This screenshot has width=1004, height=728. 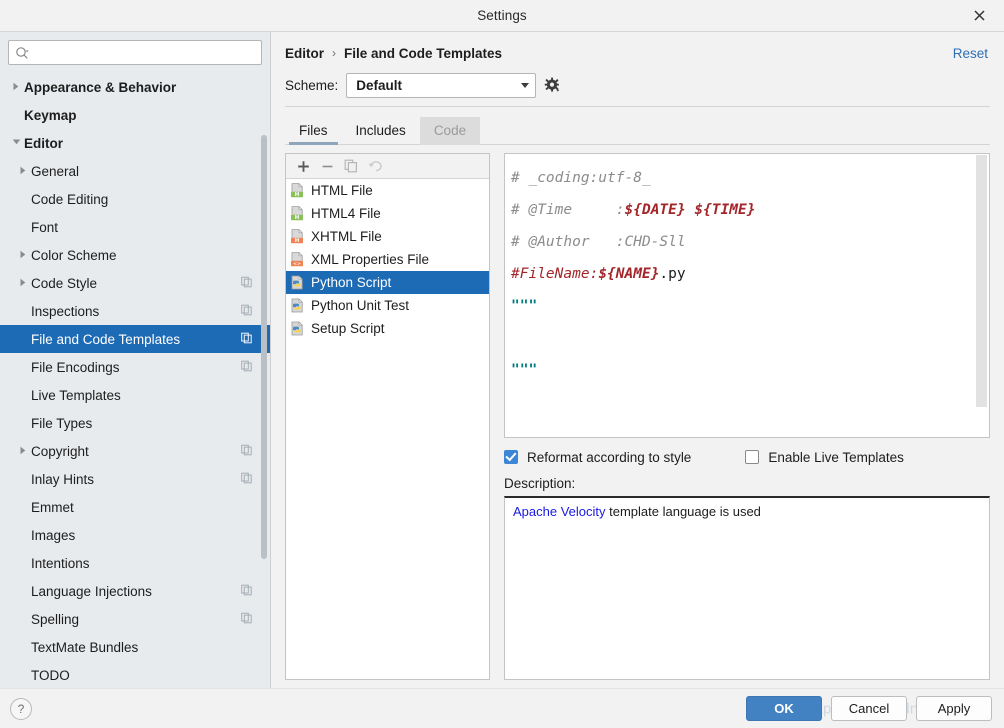 I want to click on help-icon: ?, so click(x=21, y=708).